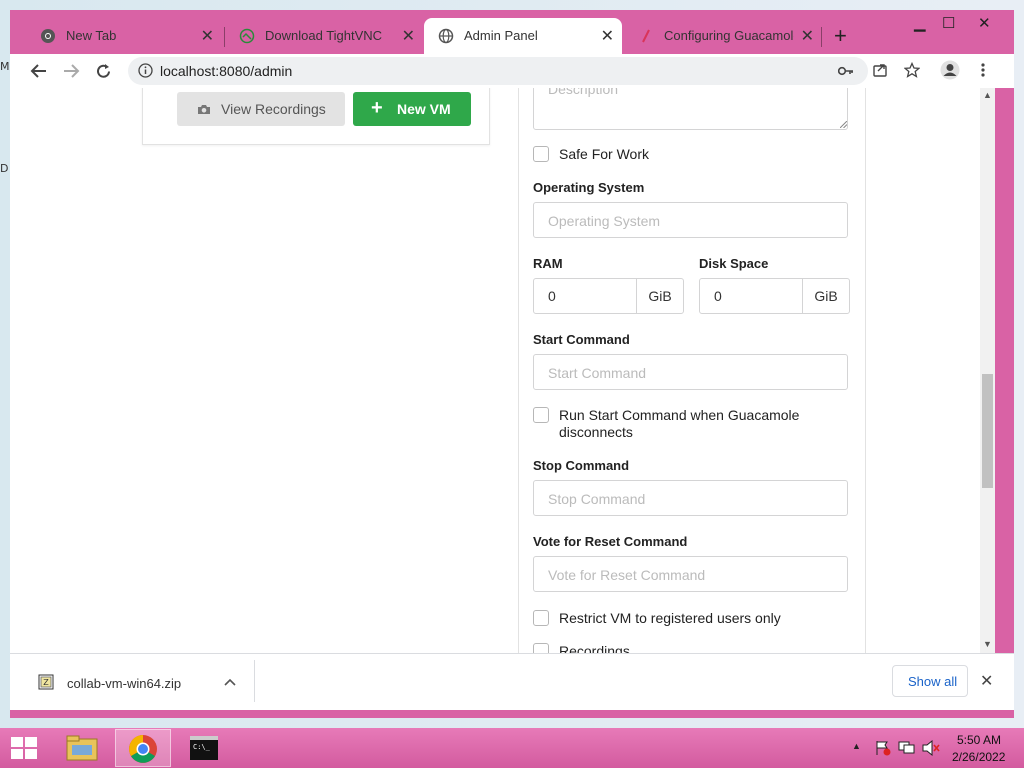  What do you see at coordinates (825, 296) in the screenshot?
I see `disk-unit: GiB` at bounding box center [825, 296].